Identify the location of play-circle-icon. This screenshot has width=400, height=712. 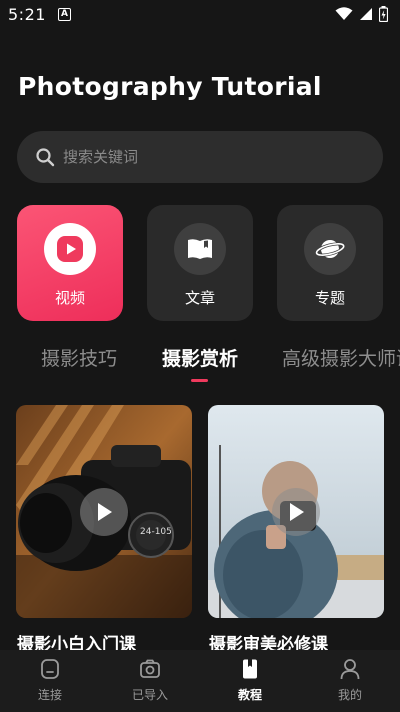
(70, 249).